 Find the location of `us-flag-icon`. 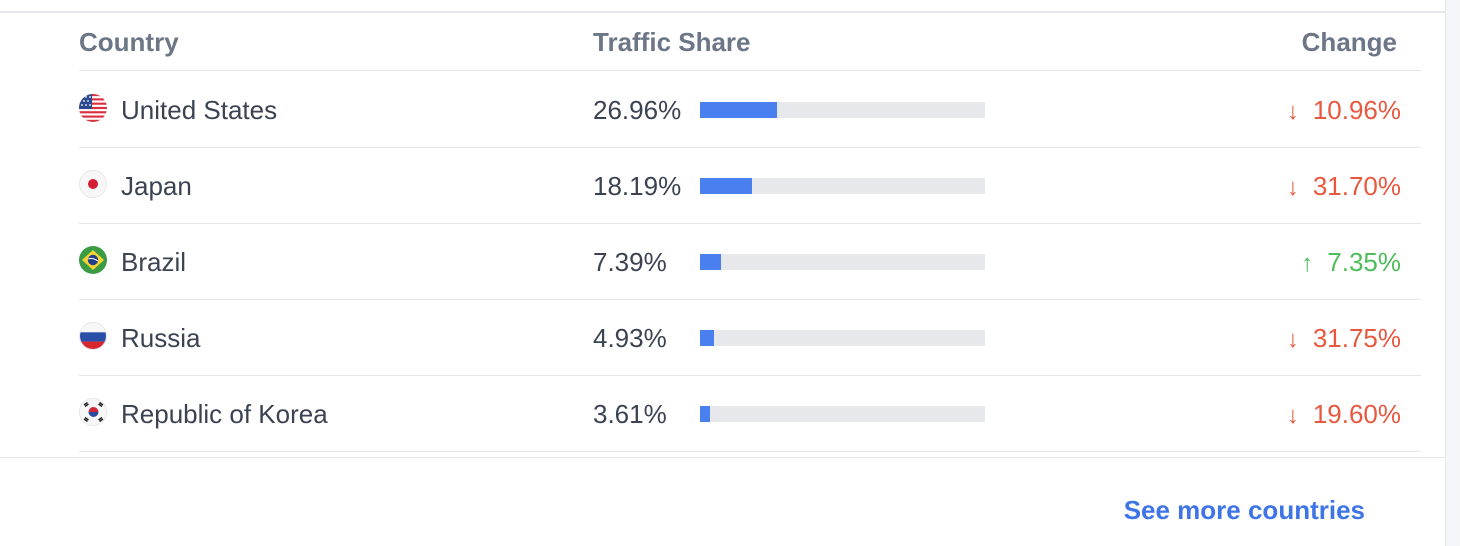

us-flag-icon is located at coordinates (93, 108).